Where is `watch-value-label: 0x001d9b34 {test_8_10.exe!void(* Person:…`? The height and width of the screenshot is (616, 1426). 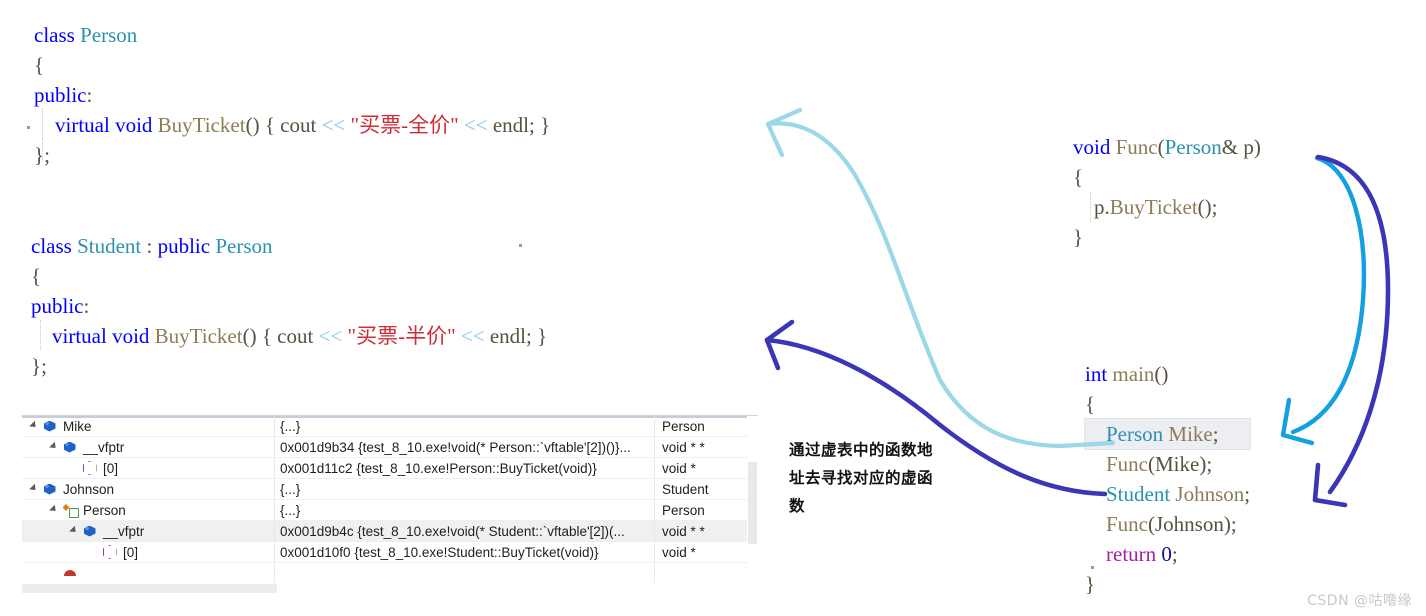
watch-value-label: 0x001d9b34 {test_8_10.exe!void(* Person:… is located at coordinates (455, 447).